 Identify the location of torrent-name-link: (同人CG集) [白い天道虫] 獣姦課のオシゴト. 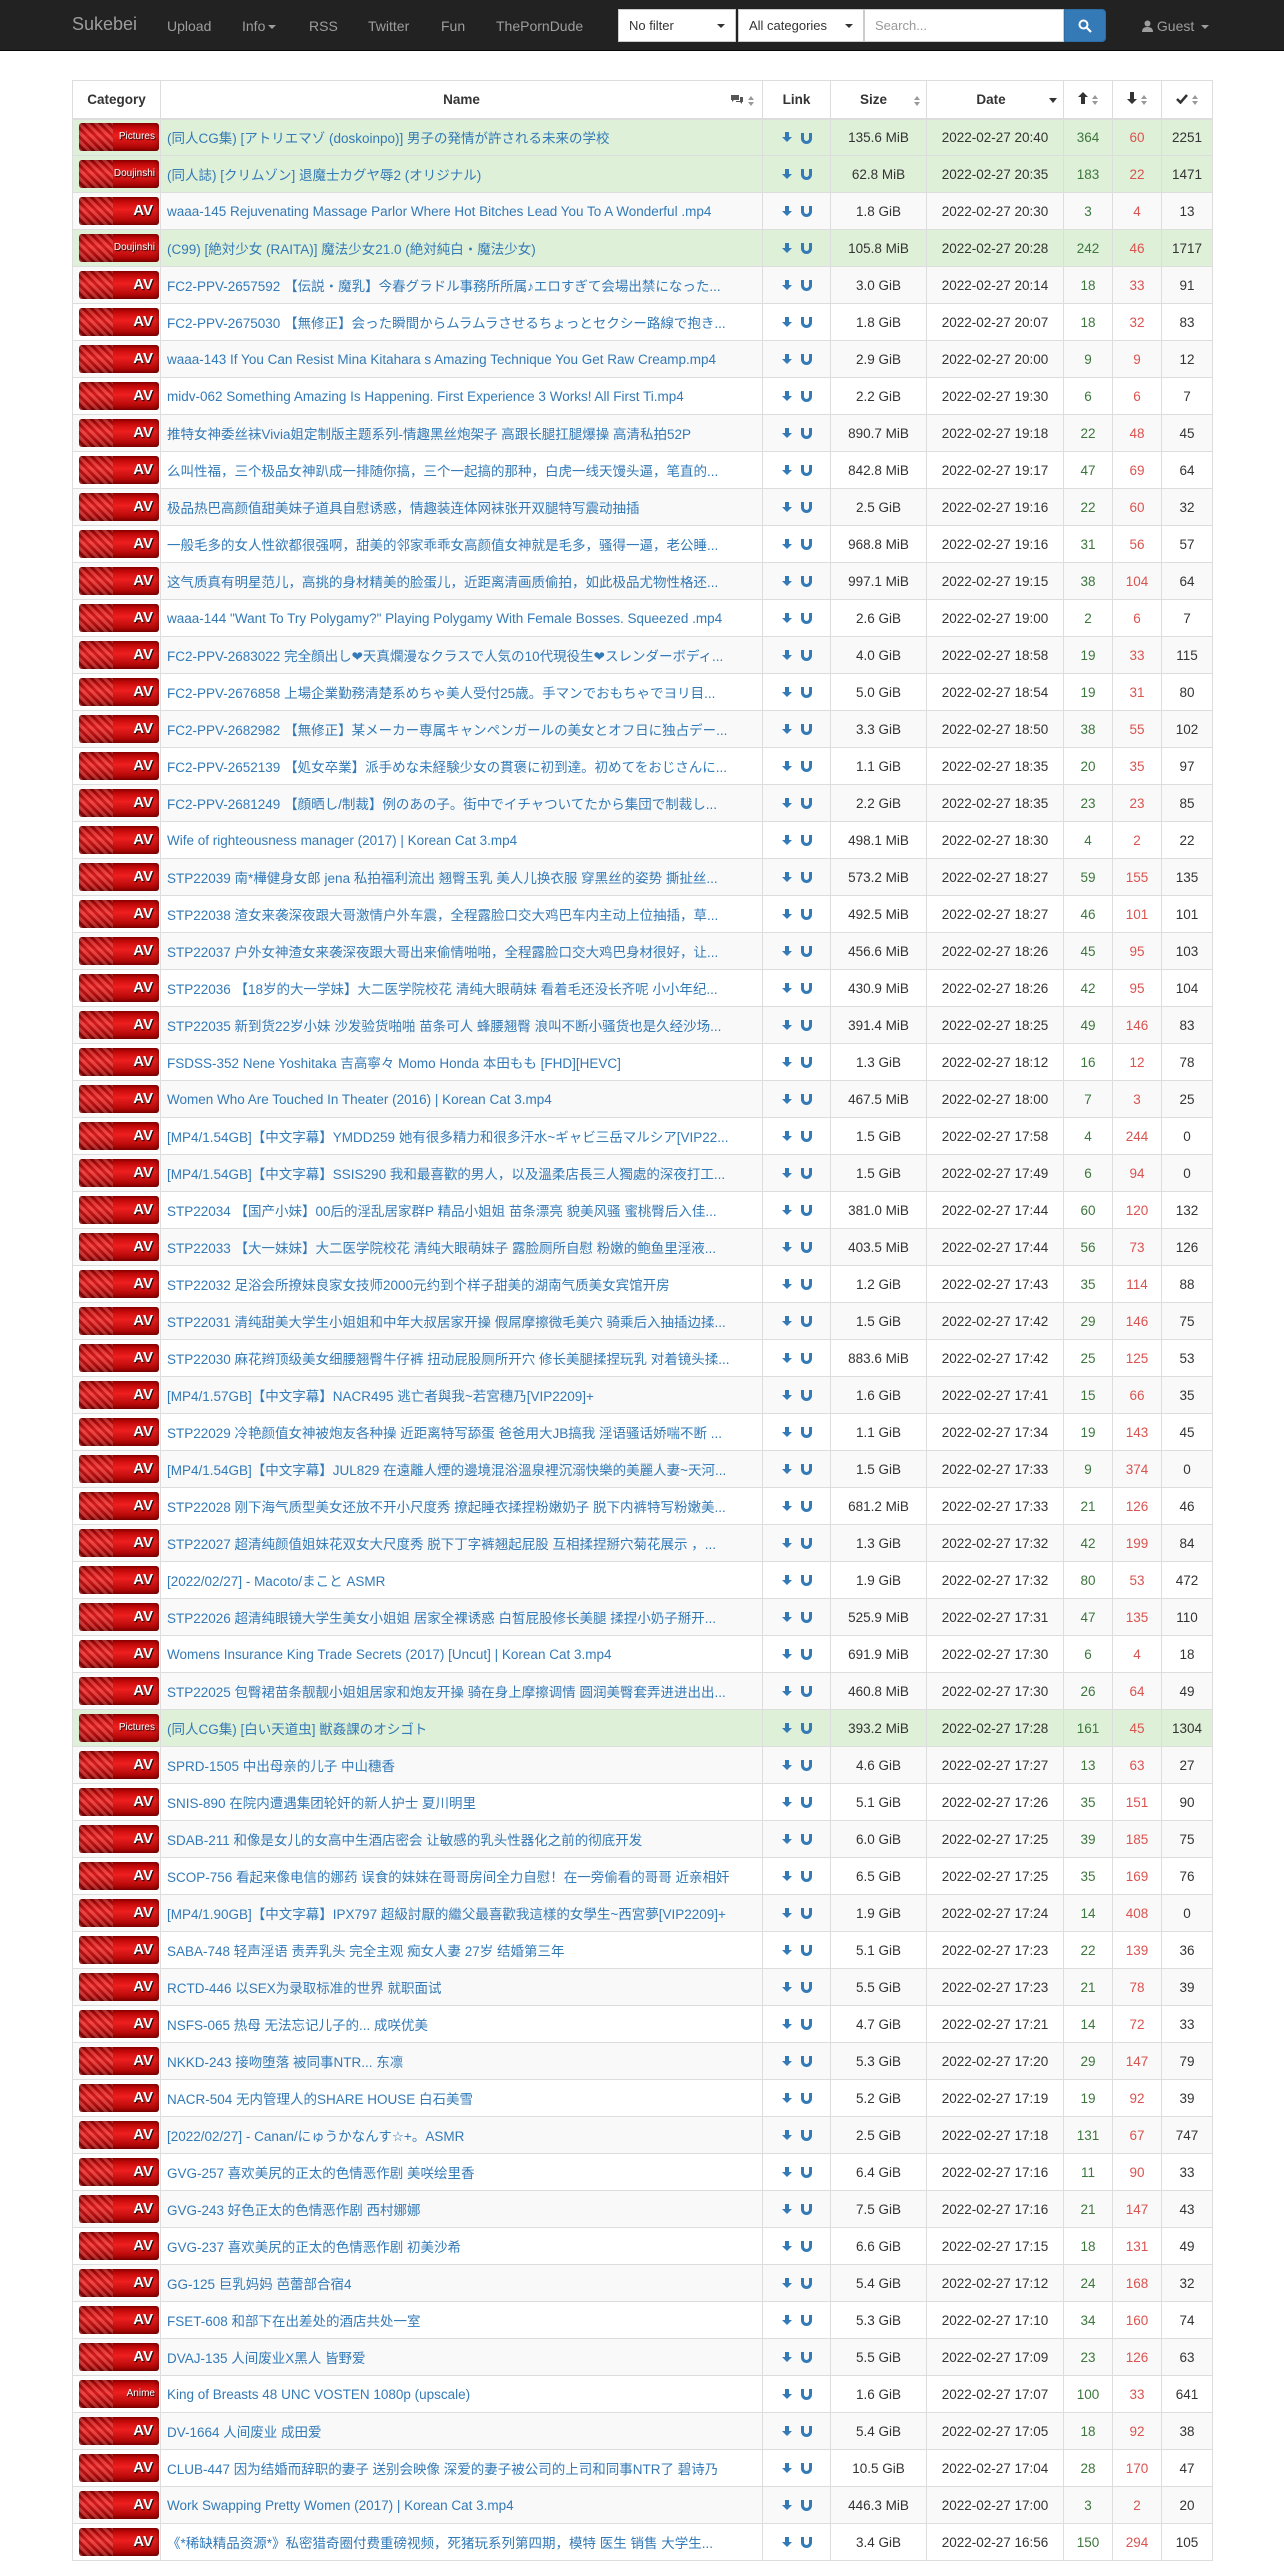
(461, 1728).